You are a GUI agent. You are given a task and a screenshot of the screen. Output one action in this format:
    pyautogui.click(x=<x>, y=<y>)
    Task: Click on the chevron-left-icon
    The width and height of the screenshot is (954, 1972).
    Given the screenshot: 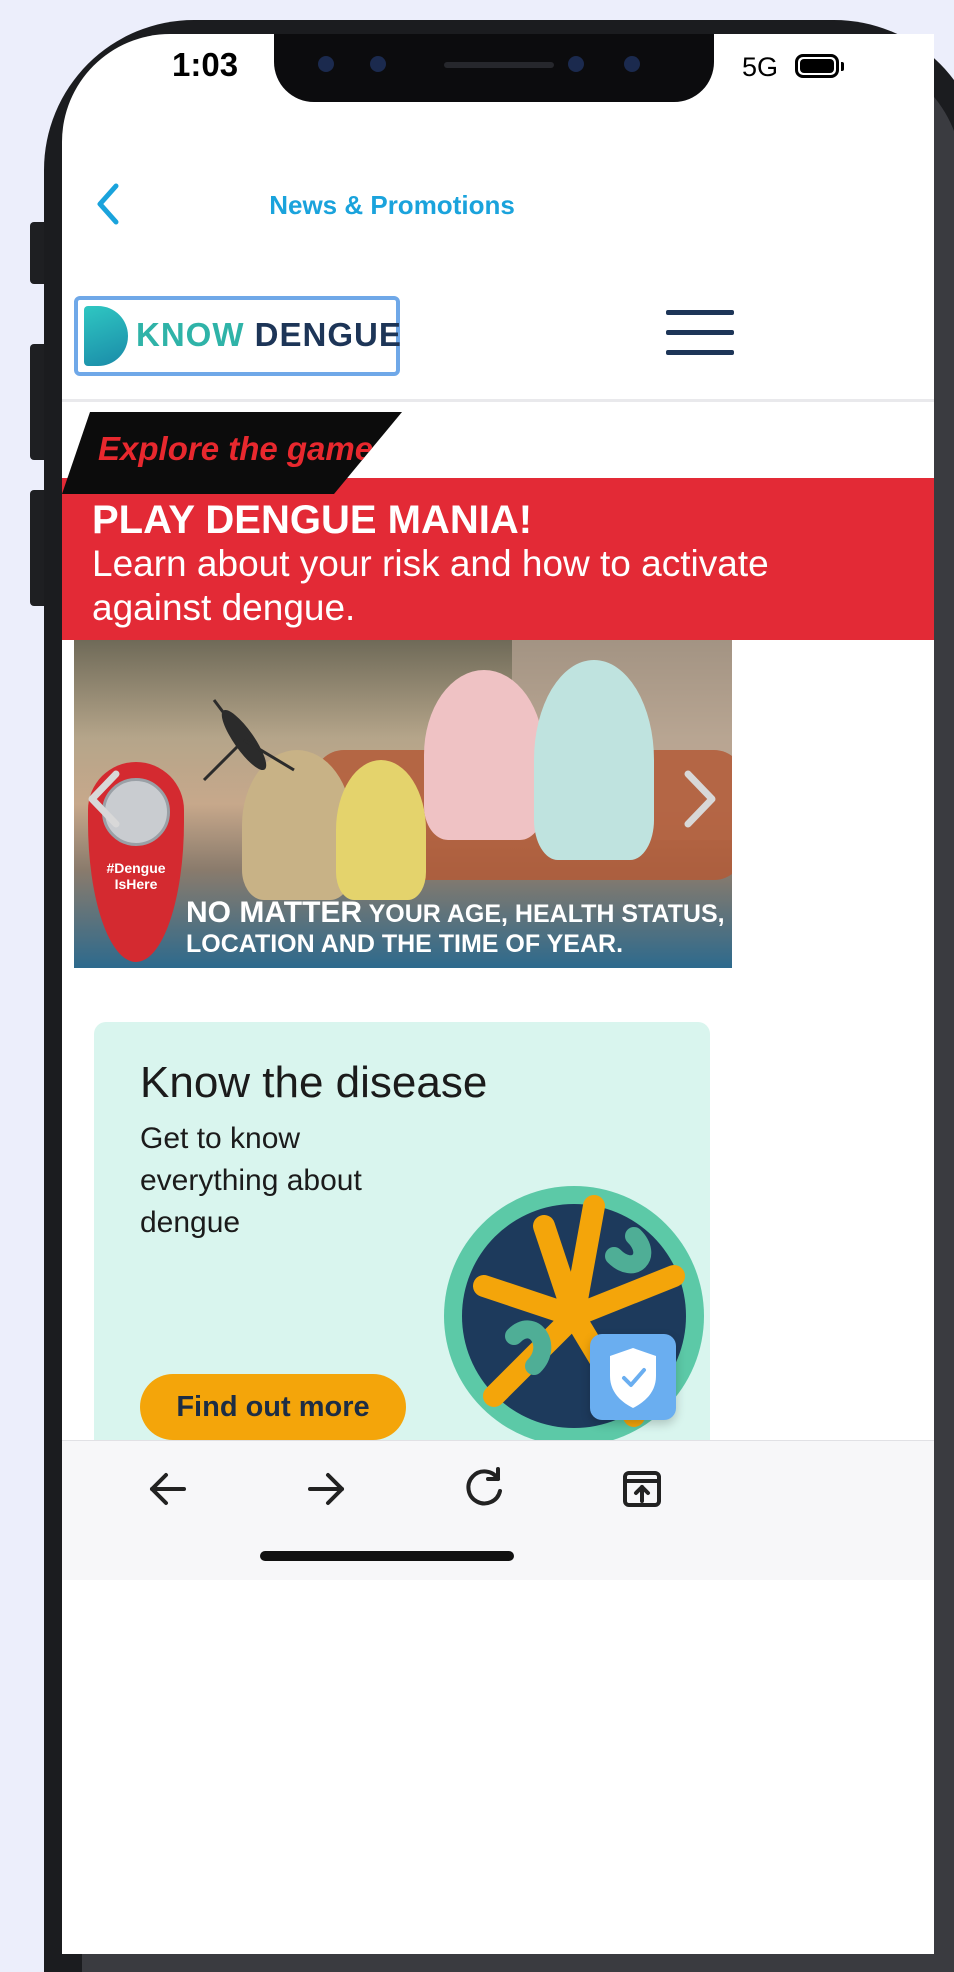 What is the action you would take?
    pyautogui.click(x=104, y=799)
    